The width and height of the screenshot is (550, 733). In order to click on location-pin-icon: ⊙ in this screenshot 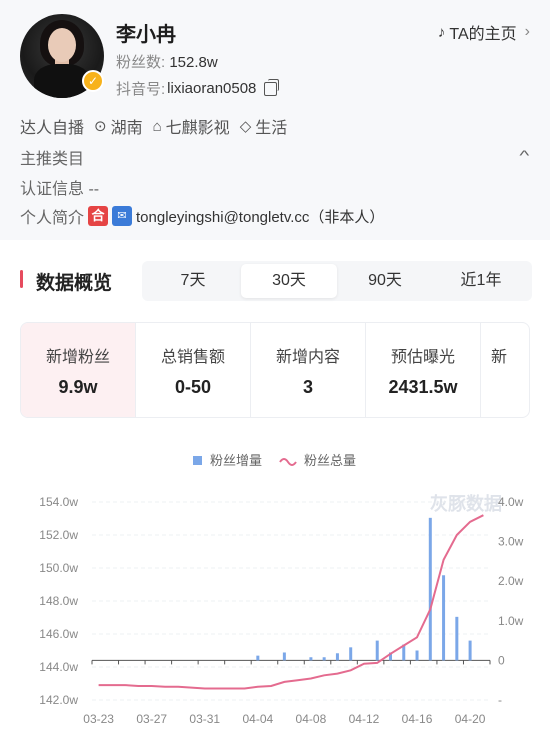, I will do `click(100, 126)`.